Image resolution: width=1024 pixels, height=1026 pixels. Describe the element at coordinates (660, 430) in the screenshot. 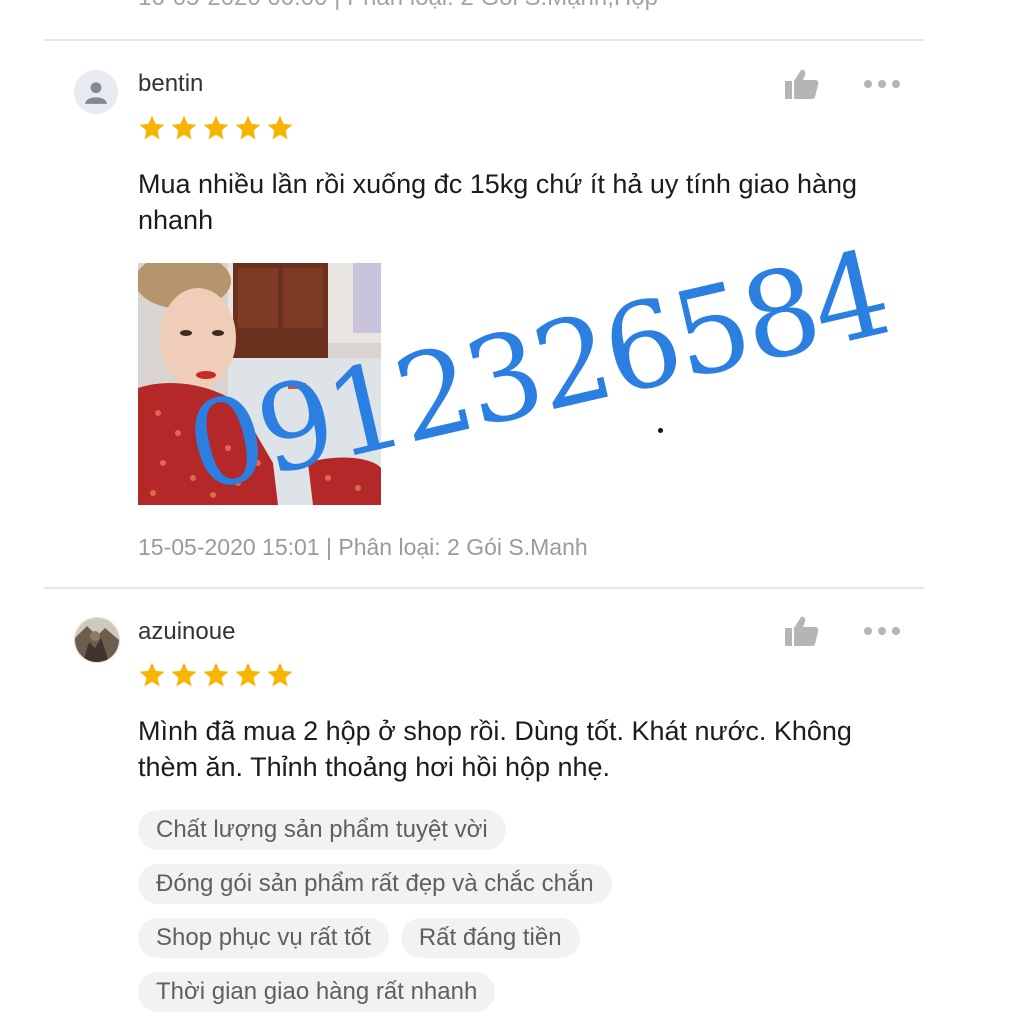

I see `photo-dot` at that location.